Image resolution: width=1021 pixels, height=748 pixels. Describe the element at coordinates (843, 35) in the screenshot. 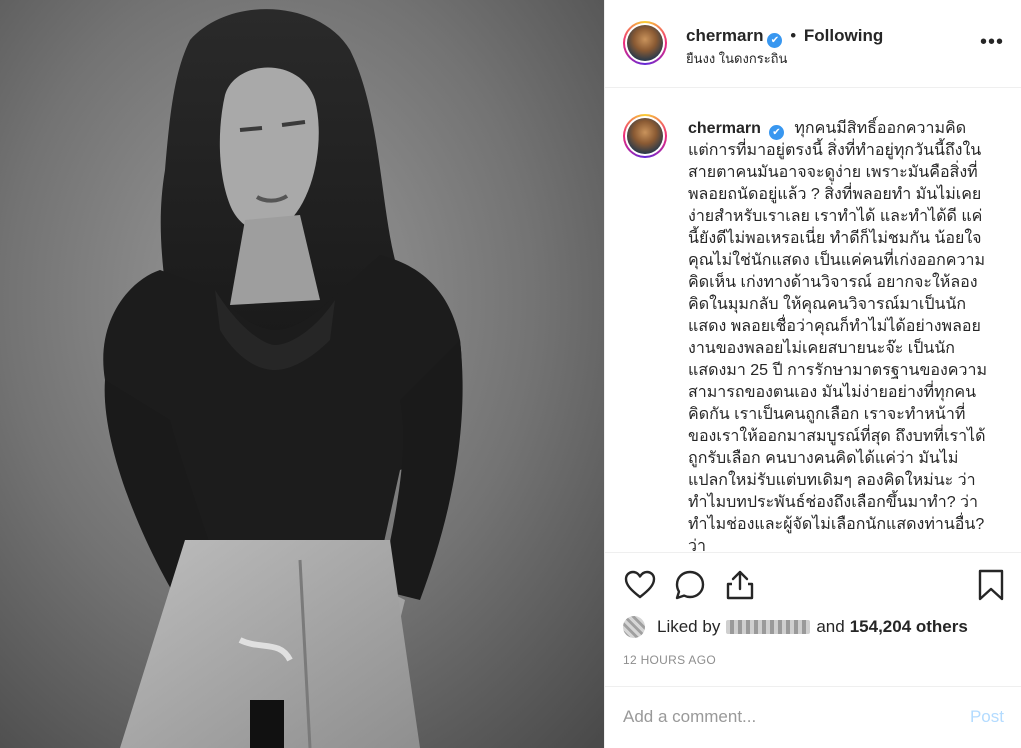

I see `following-button: Following` at that location.